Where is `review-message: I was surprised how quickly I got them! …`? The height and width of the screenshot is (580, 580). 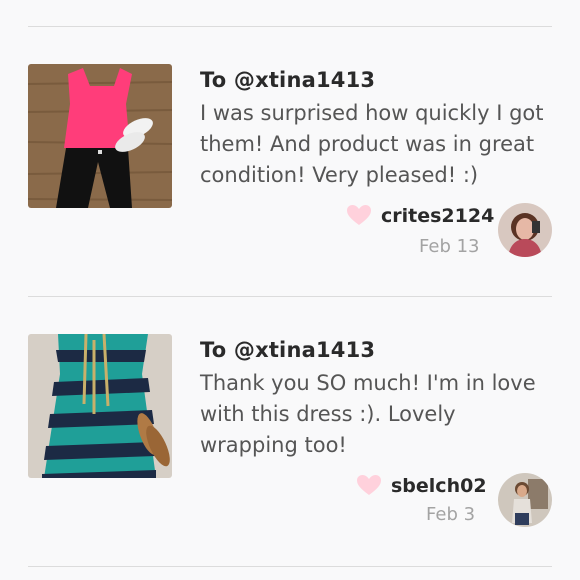
review-message: I was surprised how quickly I got them! … is located at coordinates (372, 144).